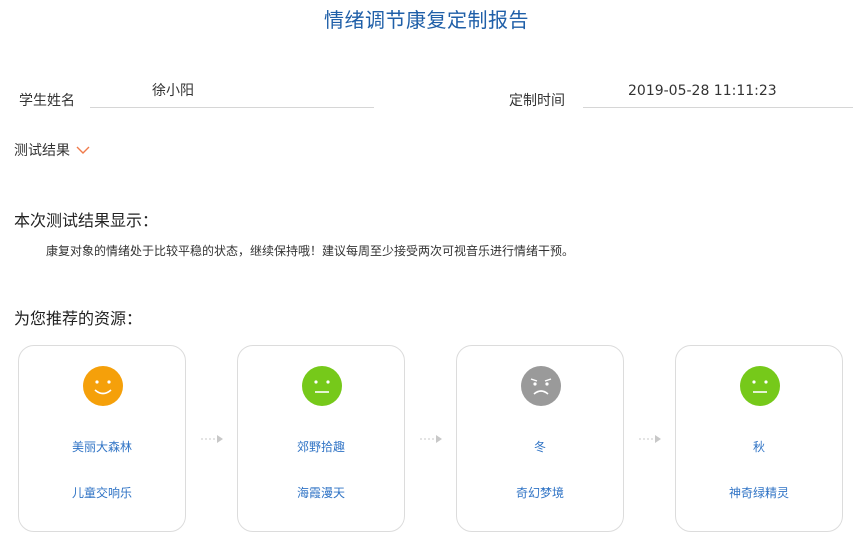 Image resolution: width=853 pixels, height=538 pixels. I want to click on resource-card: 秋 神奇绿精灵, so click(759, 438).